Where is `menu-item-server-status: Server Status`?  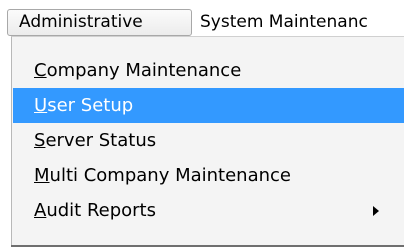
menu-item-server-status: Server Status is located at coordinates (208, 140).